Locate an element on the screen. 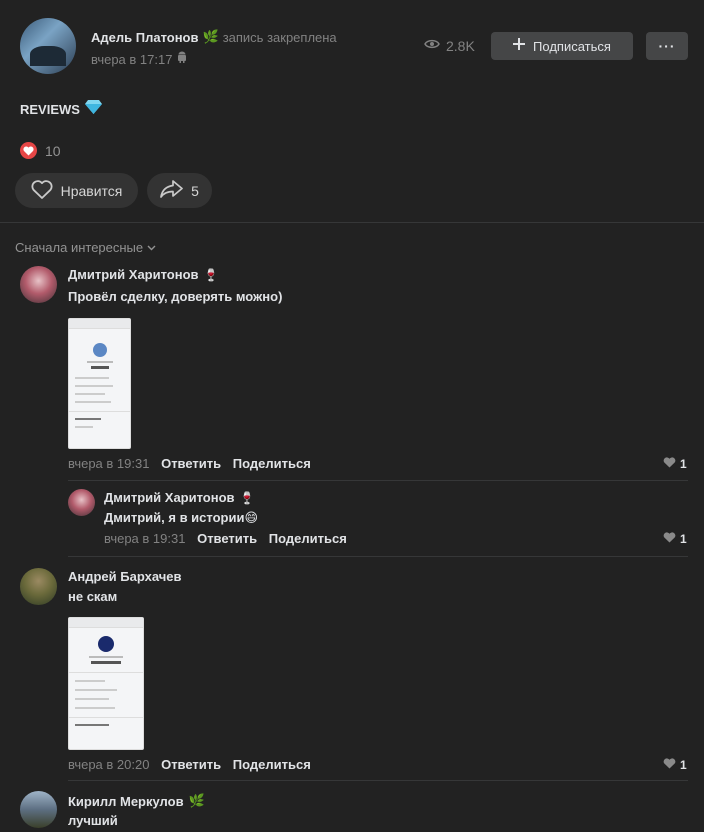  reply-time: вчера в 19:31 is located at coordinates (144, 538).